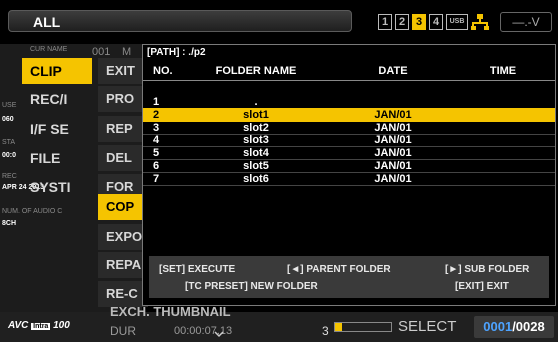  Describe the element at coordinates (385, 22) in the screenshot. I see `slot-1-indicator: 1` at that location.